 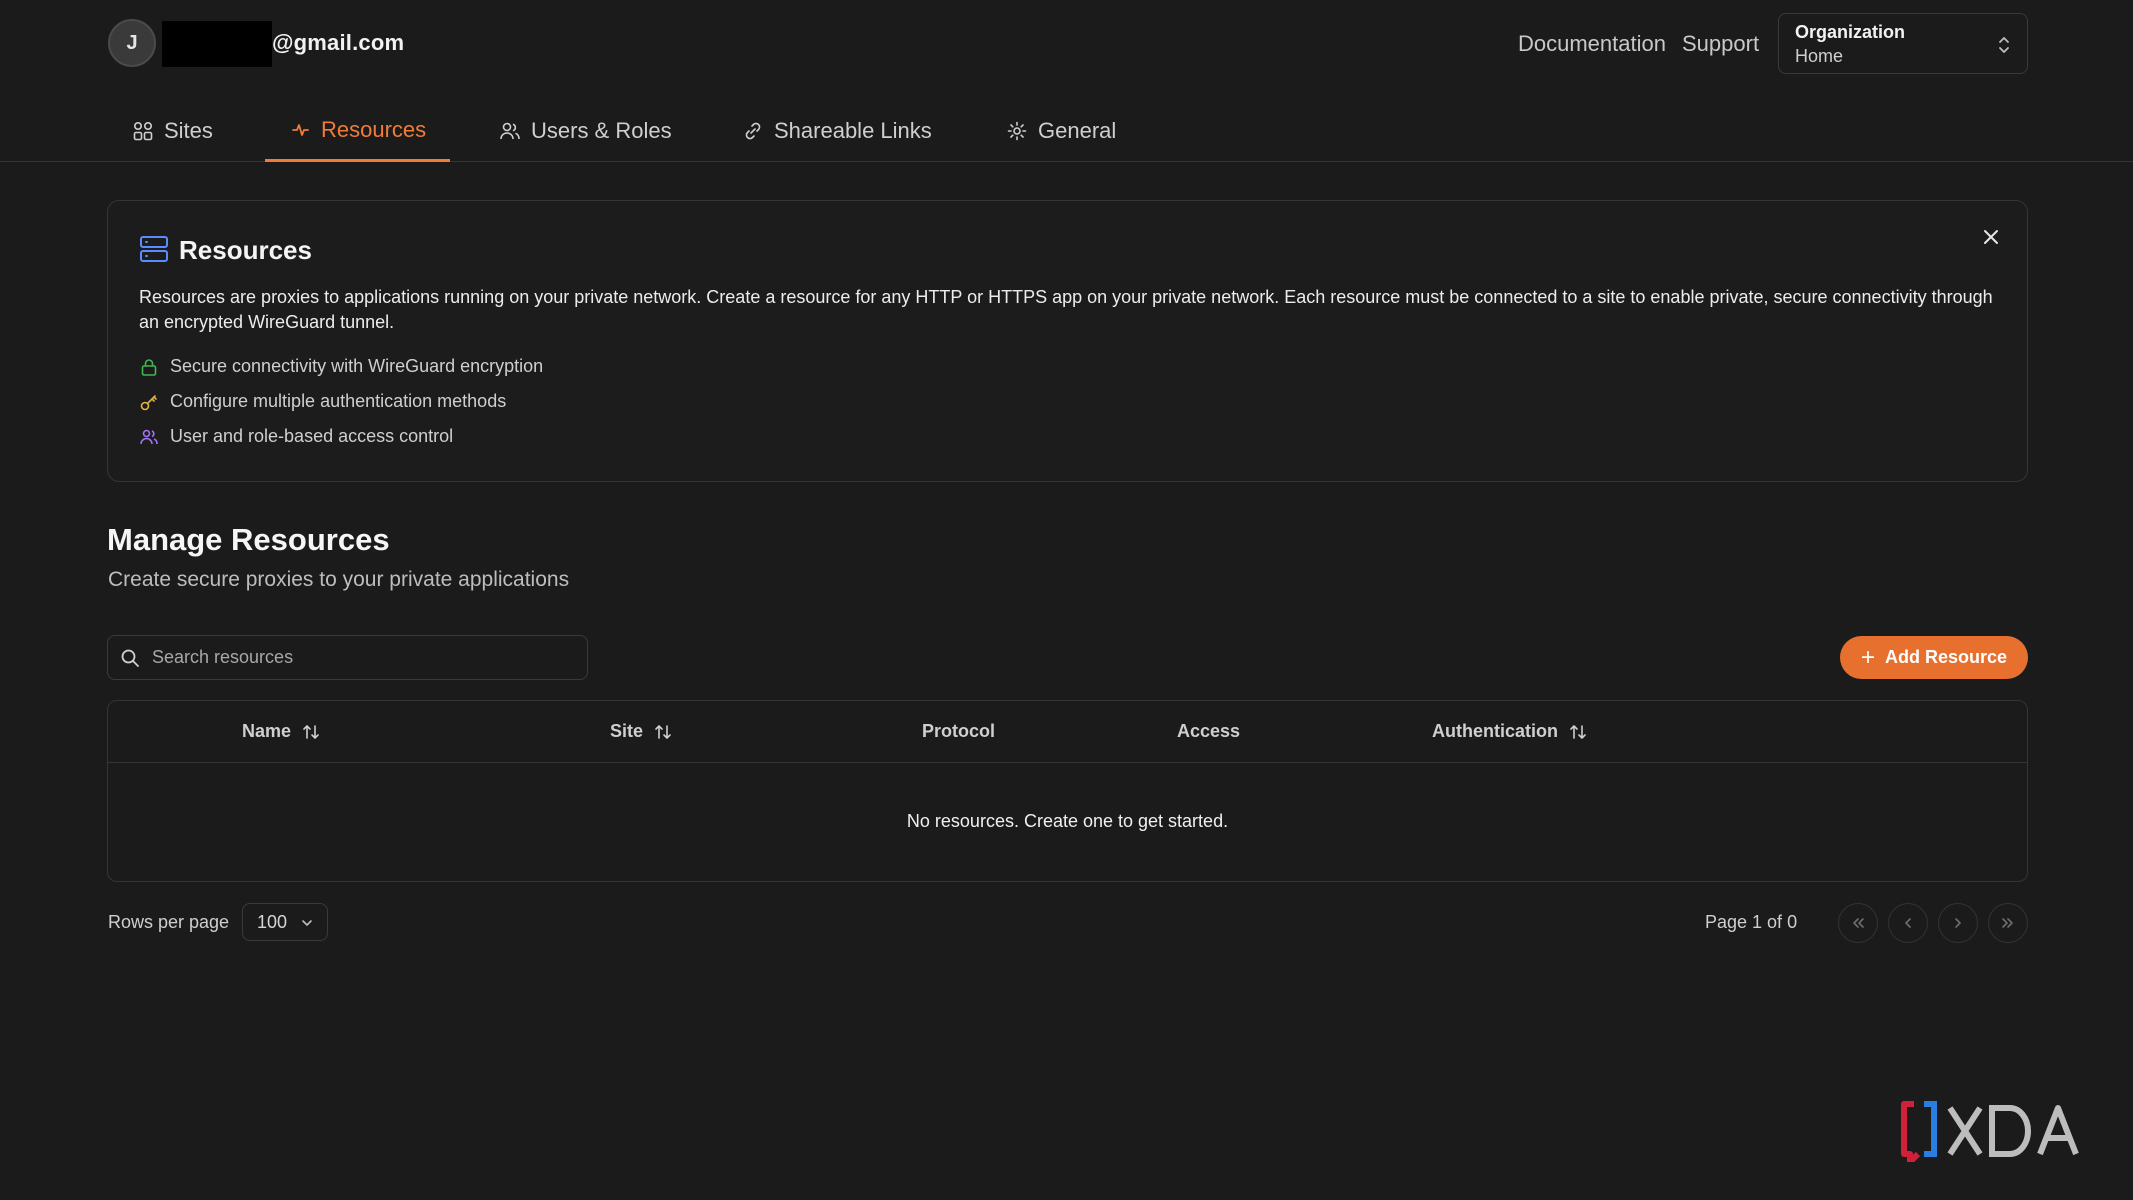 What do you see at coordinates (1067, 821) in the screenshot?
I see `empty-table-message: No resources. Create one to get started.` at bounding box center [1067, 821].